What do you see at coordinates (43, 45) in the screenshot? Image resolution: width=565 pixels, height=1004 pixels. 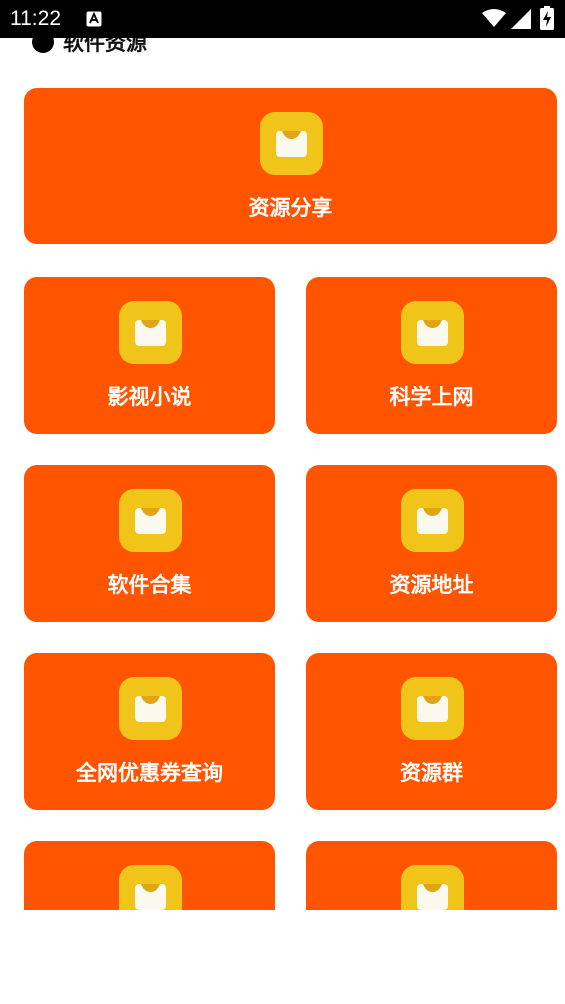 I see `section-bullet-icon` at bounding box center [43, 45].